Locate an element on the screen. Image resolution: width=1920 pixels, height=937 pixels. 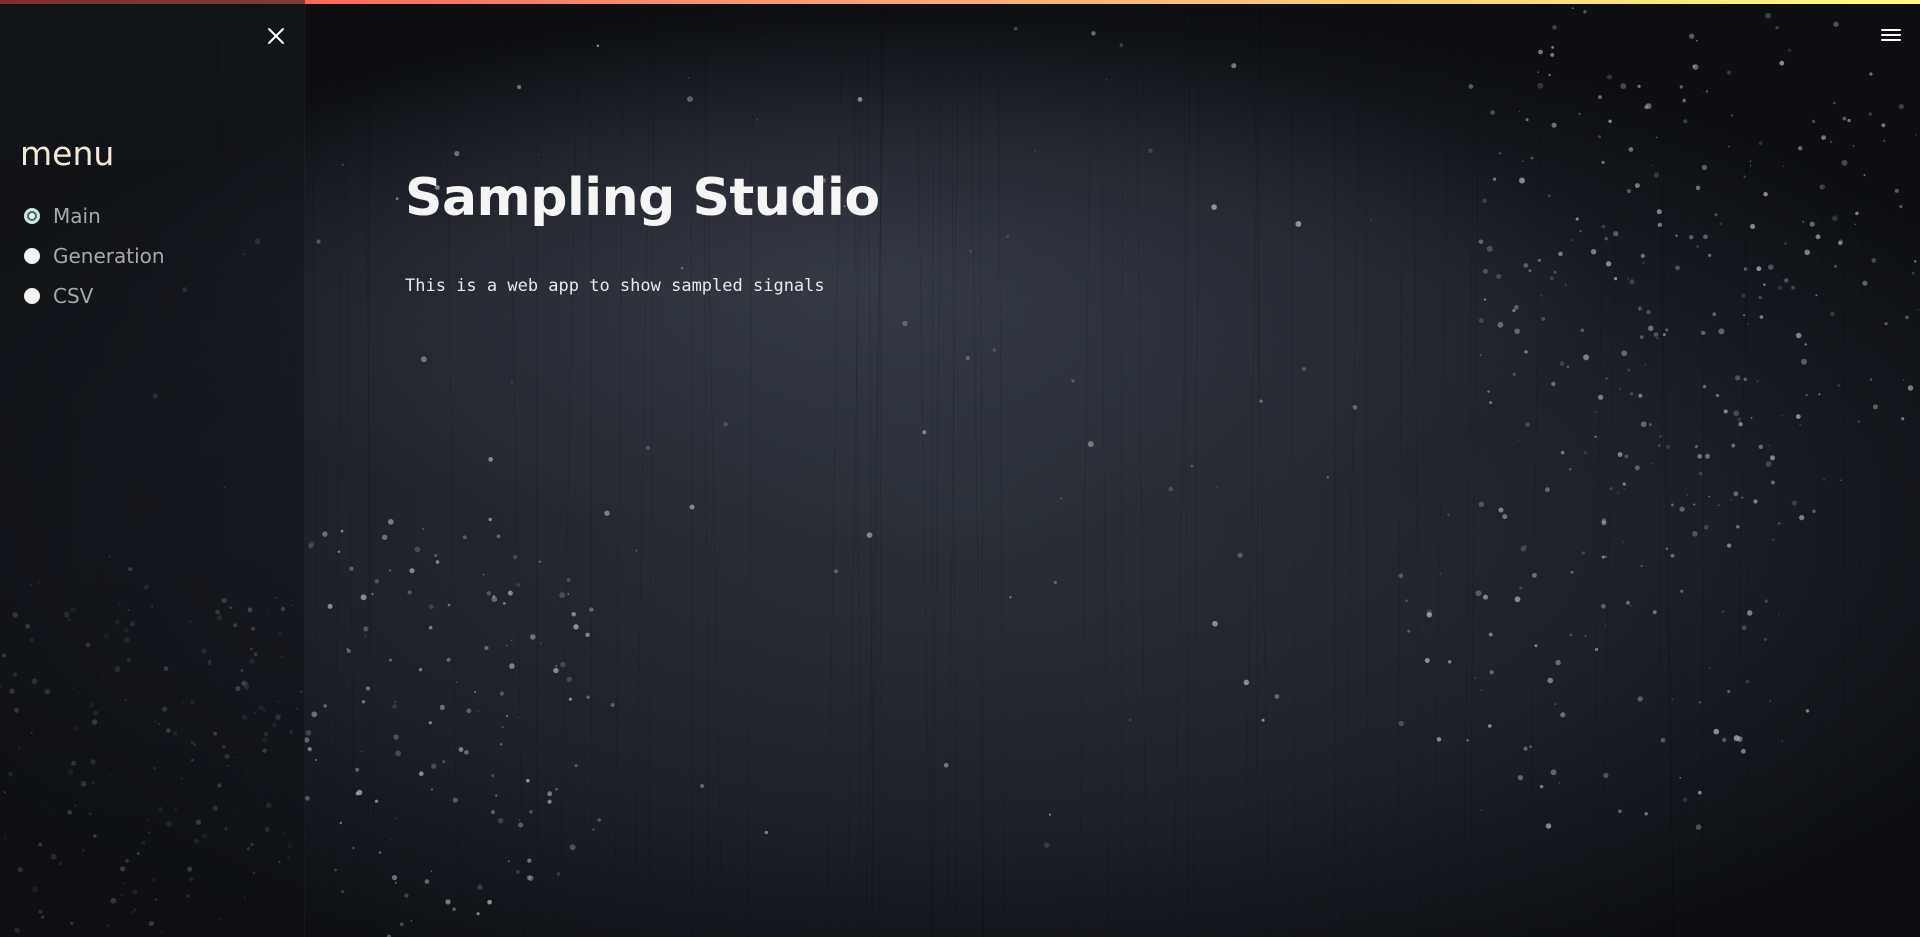
radio-option-generation: Generation is located at coordinates (94, 256).